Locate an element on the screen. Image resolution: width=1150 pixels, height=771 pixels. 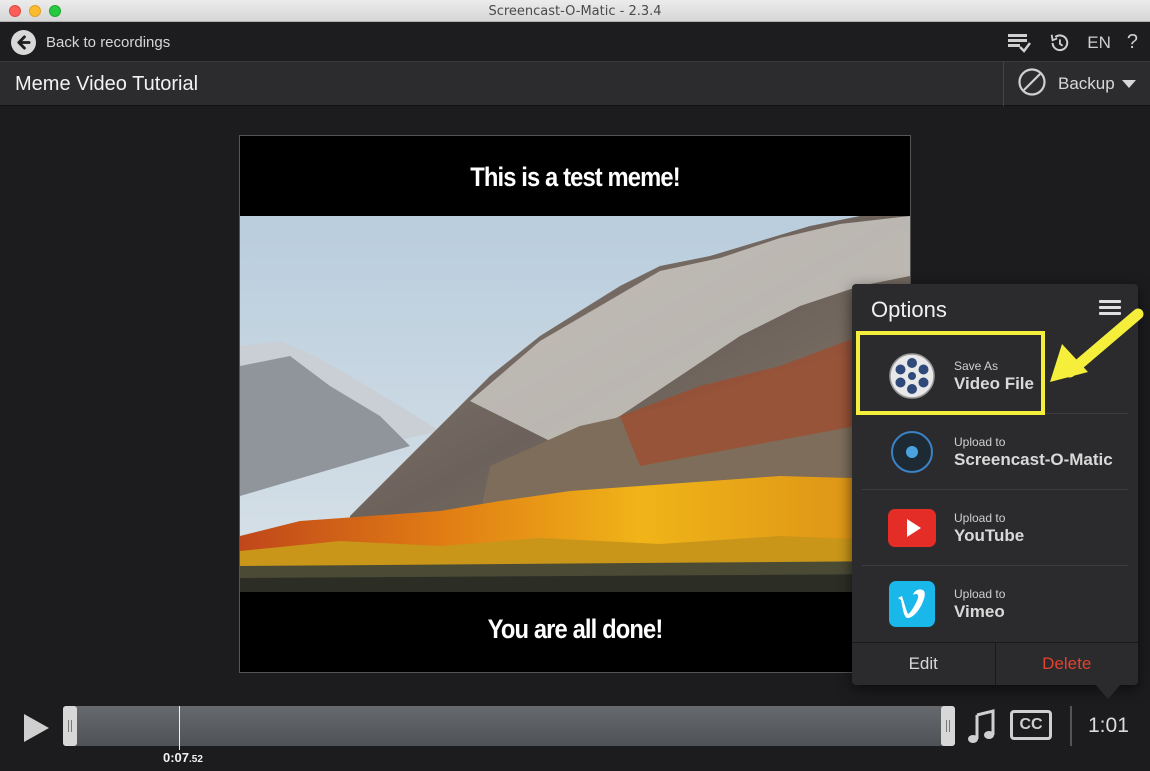
back-to-recordings-button: Back to recordings is located at coordinates (90, 42).